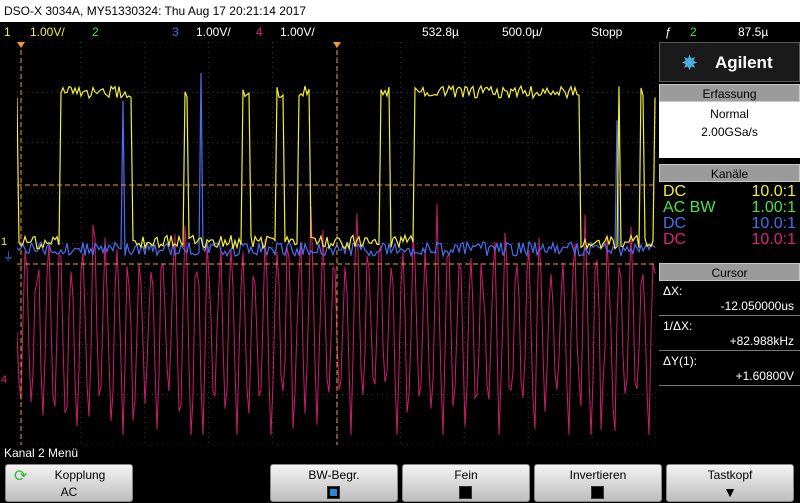 Image resolution: width=800 pixels, height=503 pixels. Describe the element at coordinates (729, 342) in the screenshot. I see `inv-dx-value: +82.988kHz` at that location.